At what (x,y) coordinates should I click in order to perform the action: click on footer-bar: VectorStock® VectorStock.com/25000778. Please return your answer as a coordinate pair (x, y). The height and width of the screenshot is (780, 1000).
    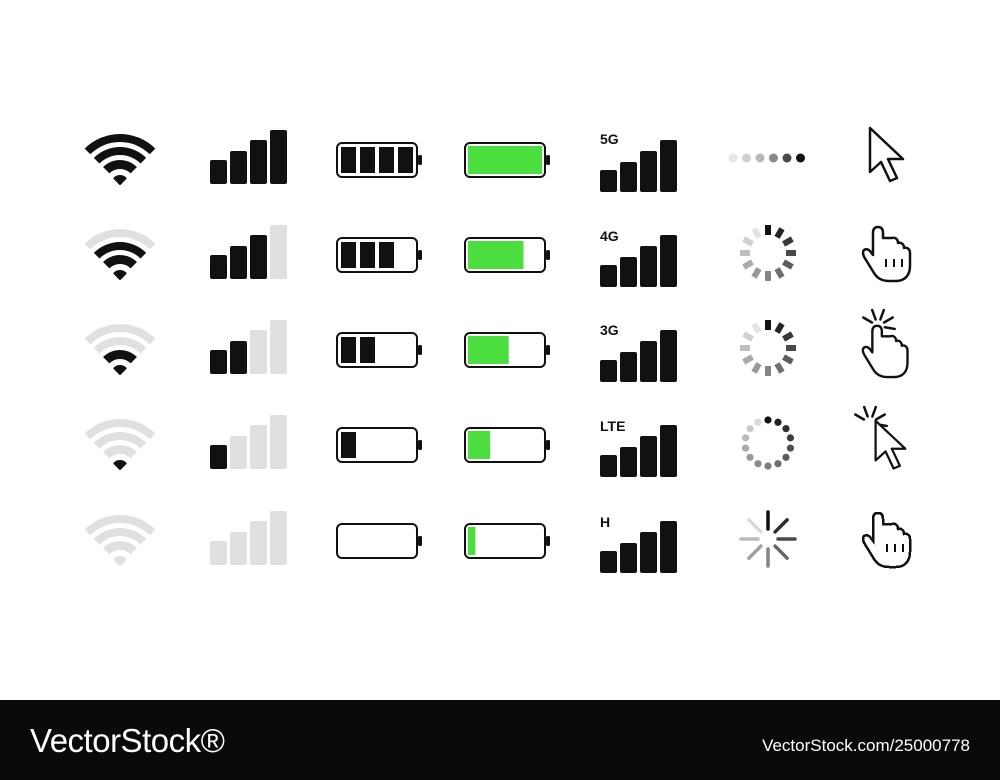
    Looking at the image, I should click on (500, 740).